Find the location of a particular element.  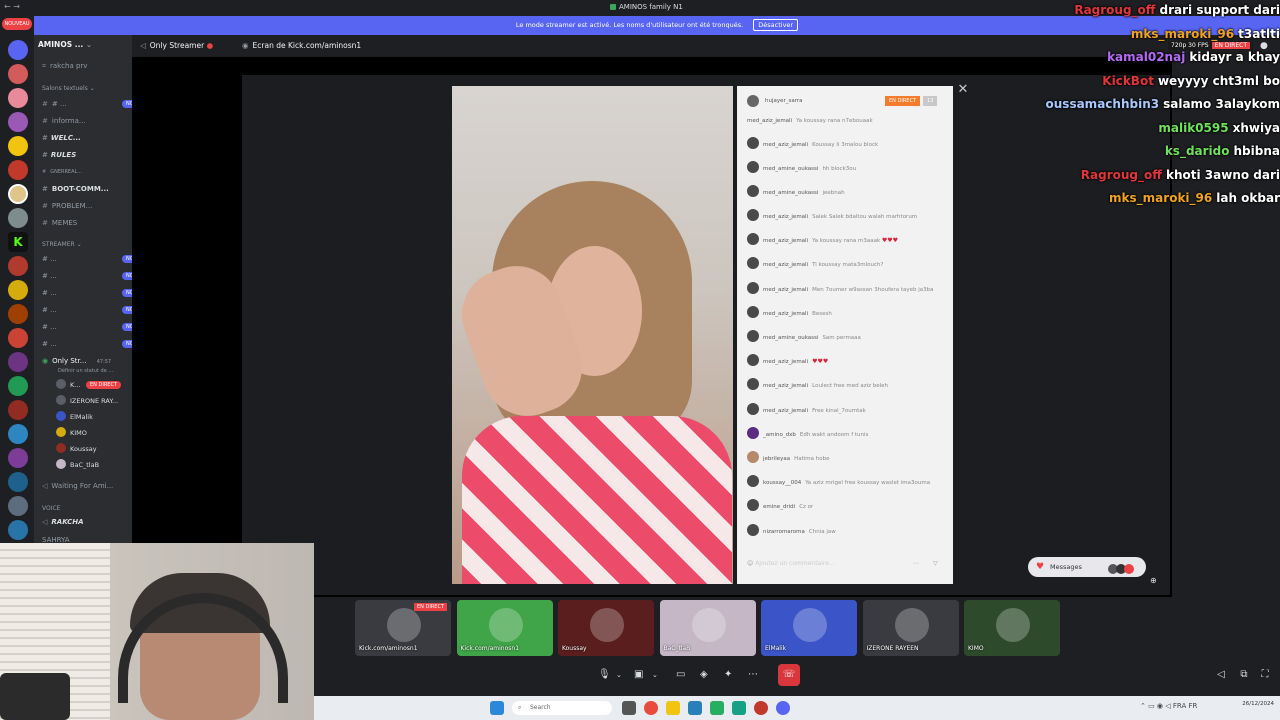

system-tray: ⌃ ▭ ◉ ◁ FRA FR is located at coordinates (1168, 706).